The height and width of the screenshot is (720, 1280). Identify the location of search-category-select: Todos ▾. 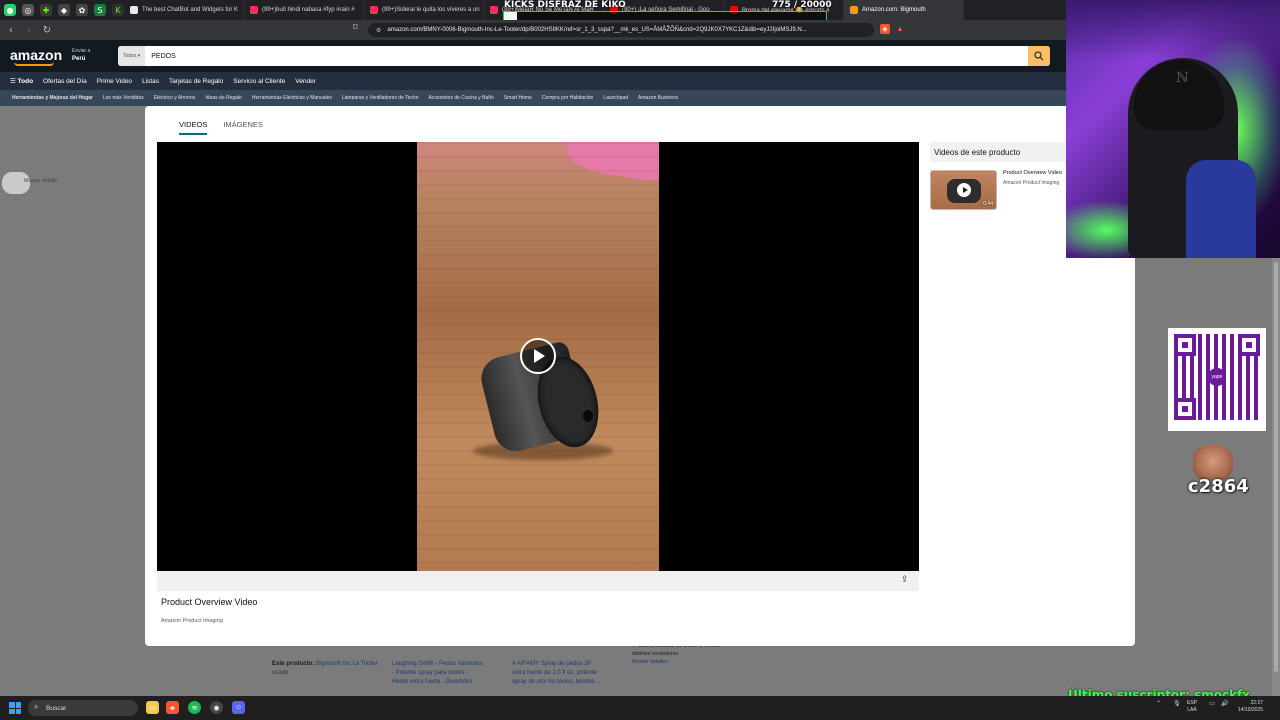
(132, 56).